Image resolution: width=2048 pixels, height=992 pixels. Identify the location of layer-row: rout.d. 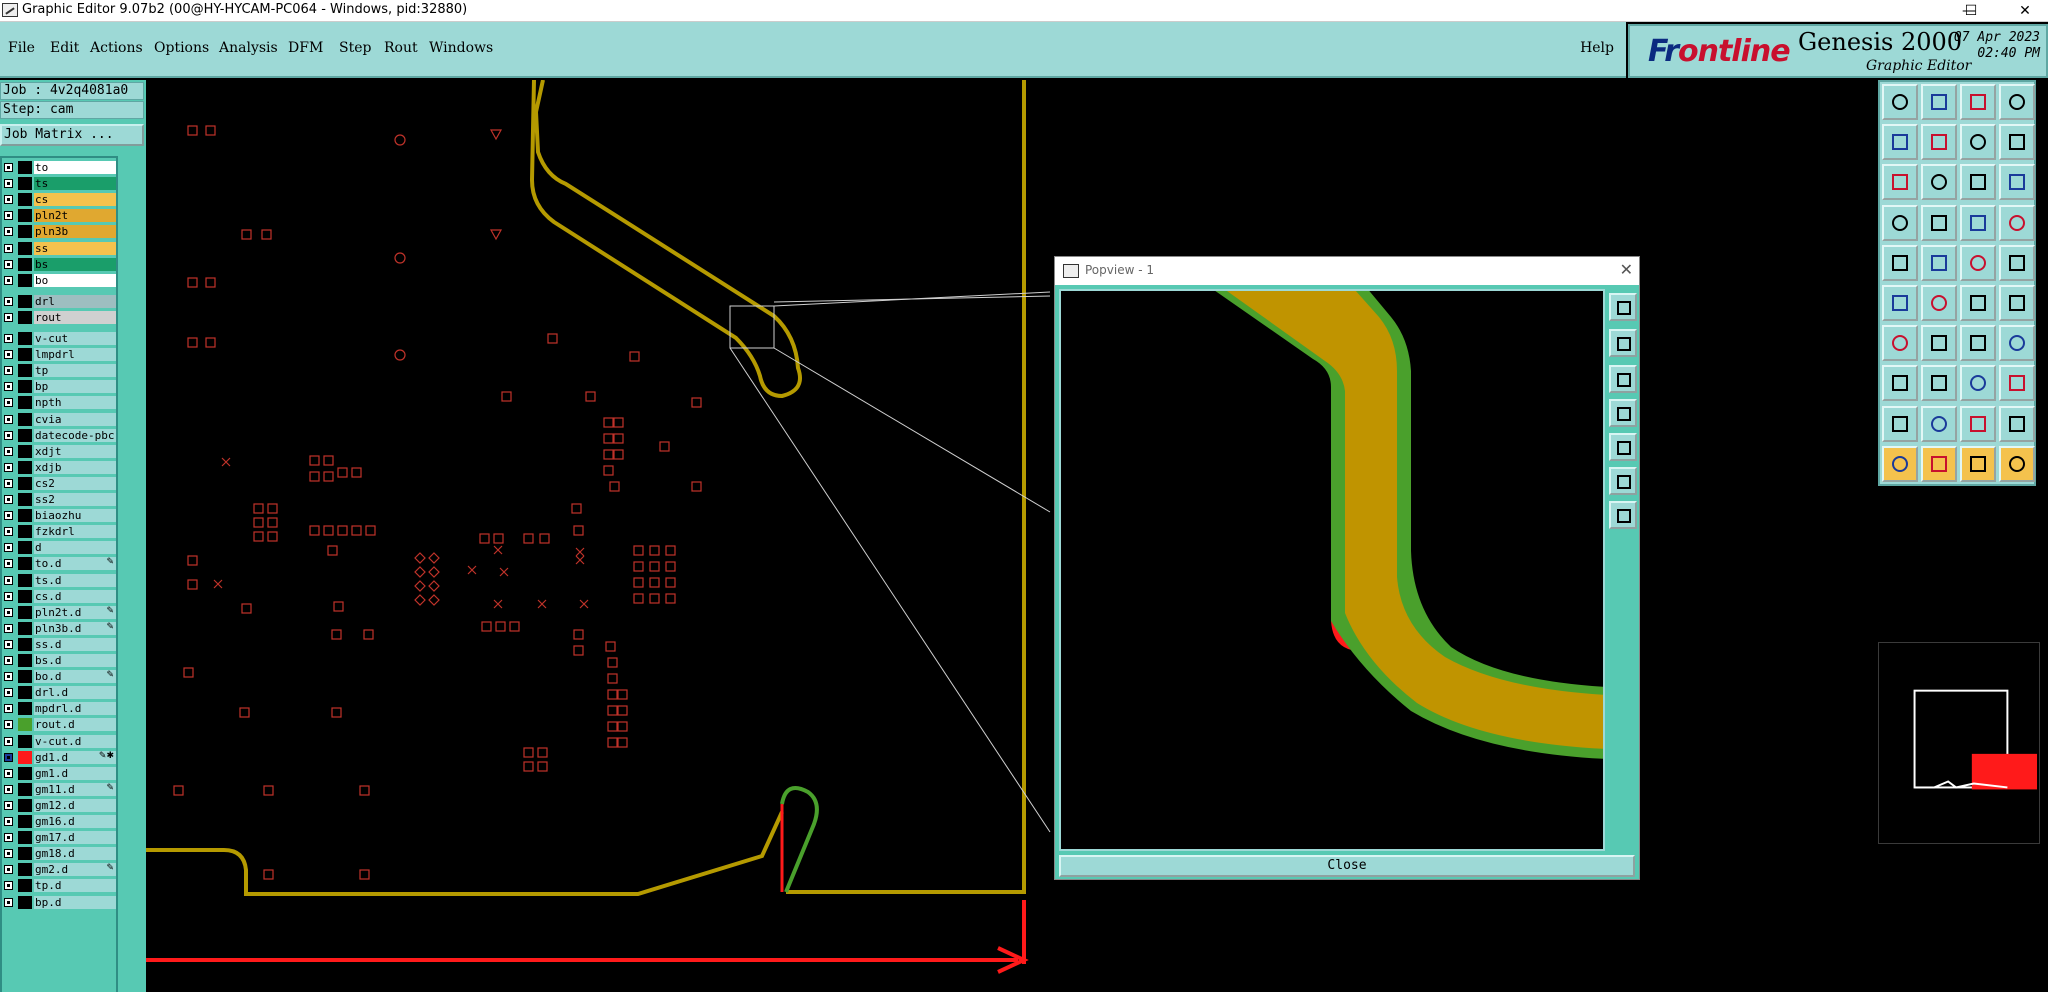
(59, 724).